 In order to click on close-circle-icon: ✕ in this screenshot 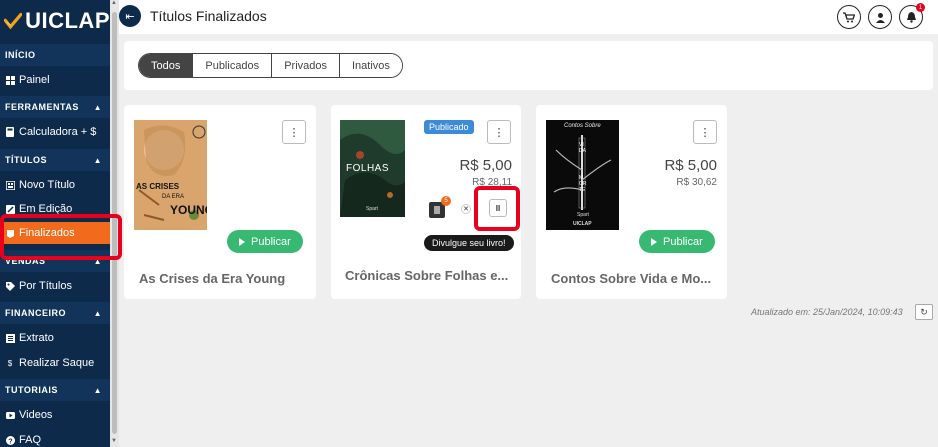, I will do `click(466, 209)`.